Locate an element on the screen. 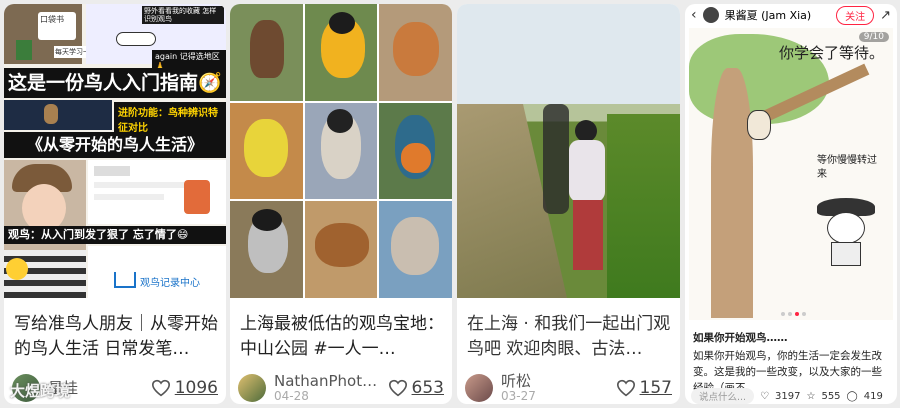  author-info: NathanPhot… 04-28 is located at coordinates (325, 388).